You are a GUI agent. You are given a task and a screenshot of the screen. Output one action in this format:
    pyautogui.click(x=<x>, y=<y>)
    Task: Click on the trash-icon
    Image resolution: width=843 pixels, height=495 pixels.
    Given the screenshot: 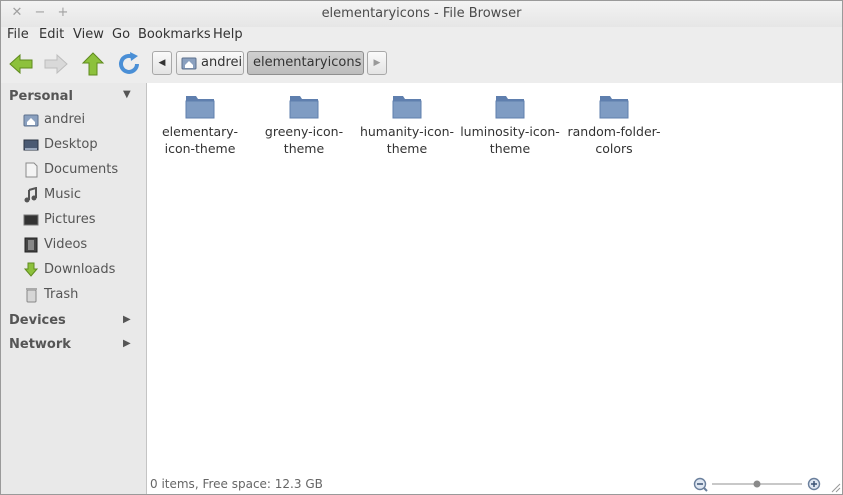 What is the action you would take?
    pyautogui.click(x=31, y=295)
    